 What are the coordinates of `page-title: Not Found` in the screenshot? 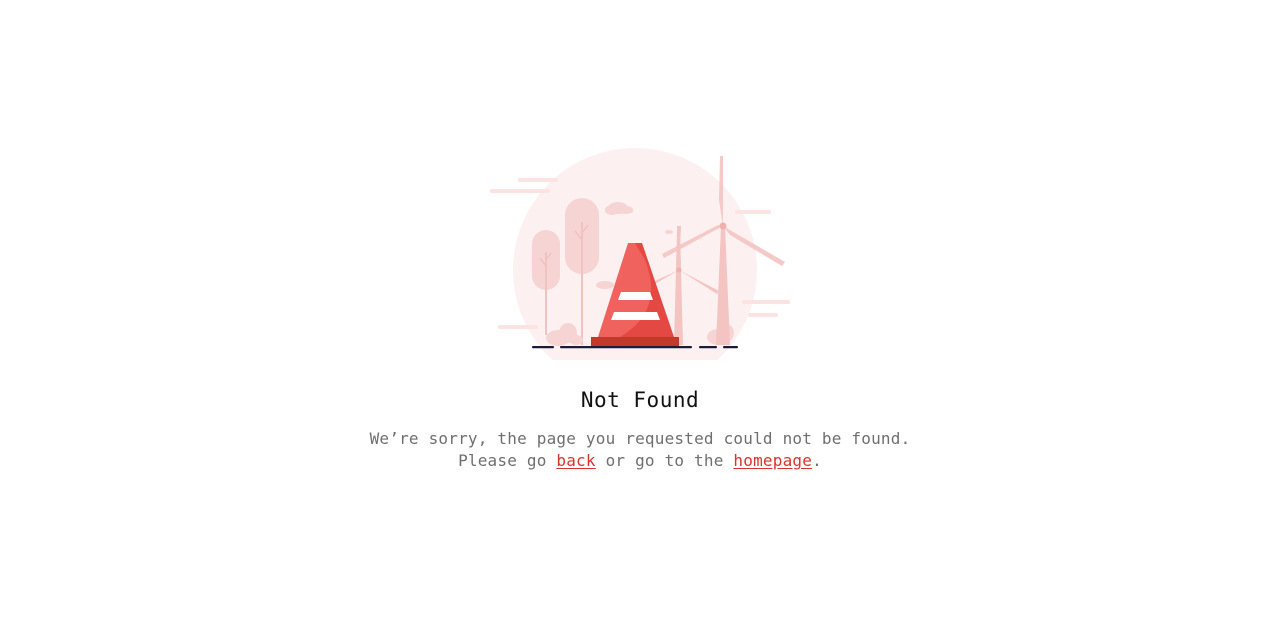 It's located at (640, 400).